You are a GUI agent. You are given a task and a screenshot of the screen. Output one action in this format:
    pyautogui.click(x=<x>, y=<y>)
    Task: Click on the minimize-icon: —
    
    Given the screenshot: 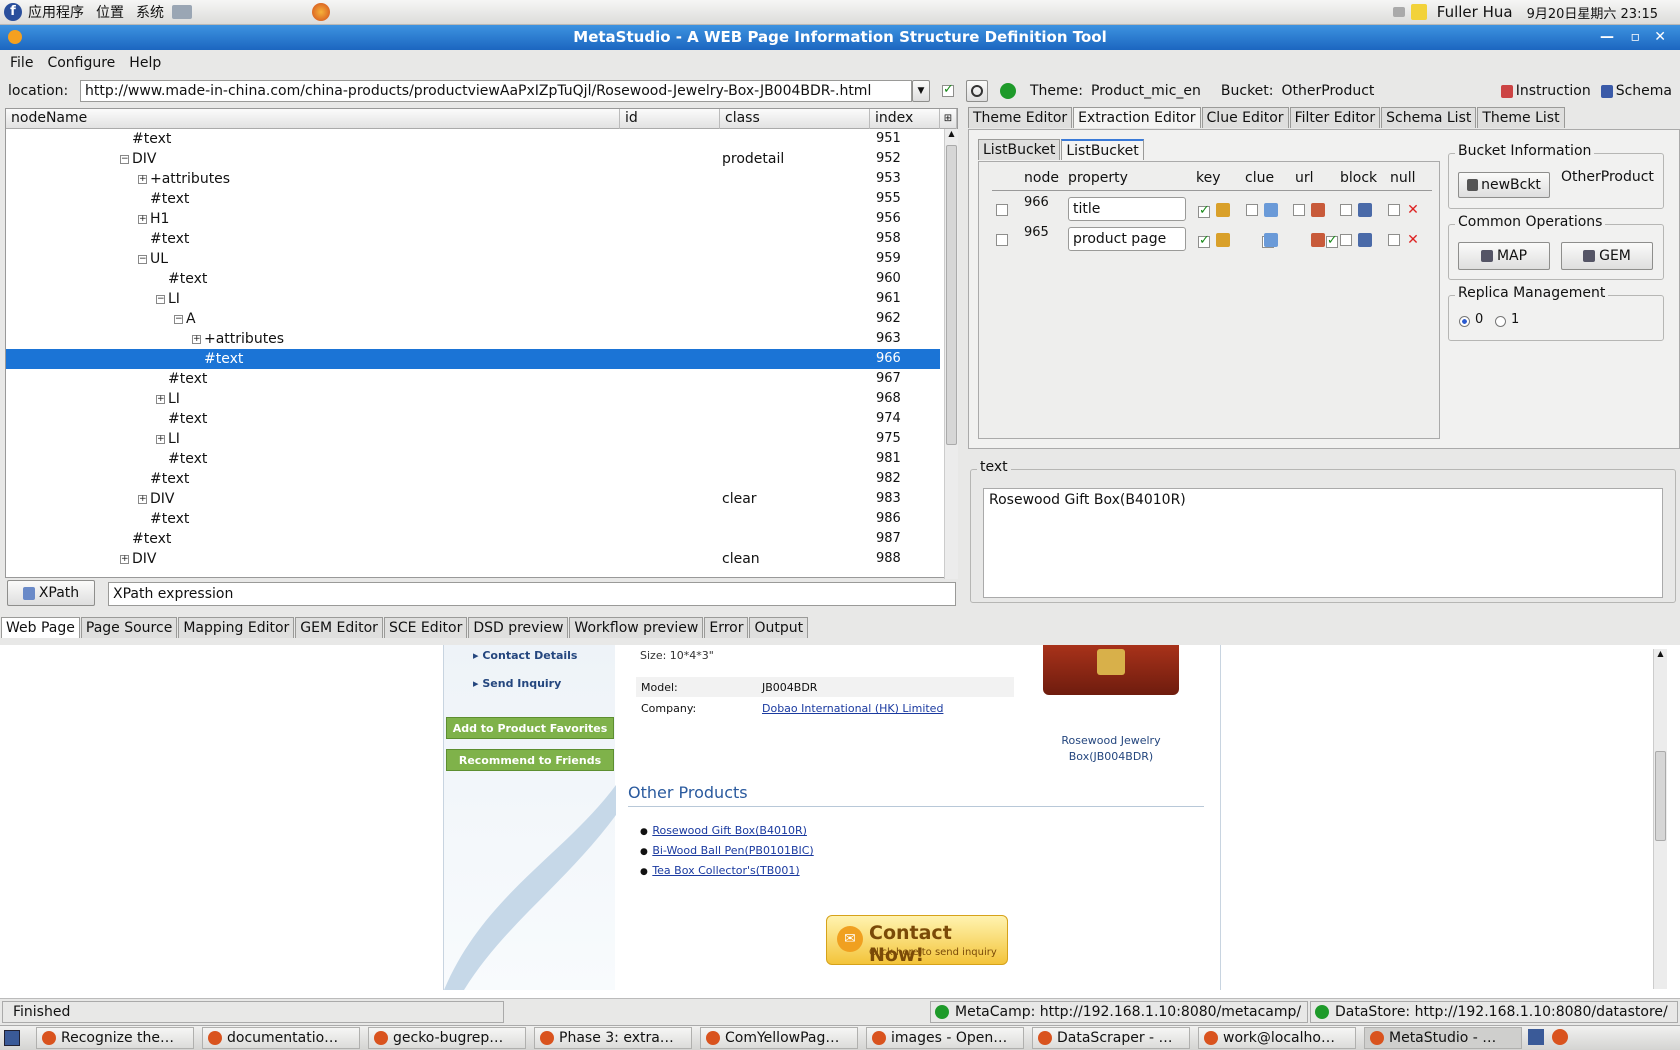 What is the action you would take?
    pyautogui.click(x=1607, y=37)
    